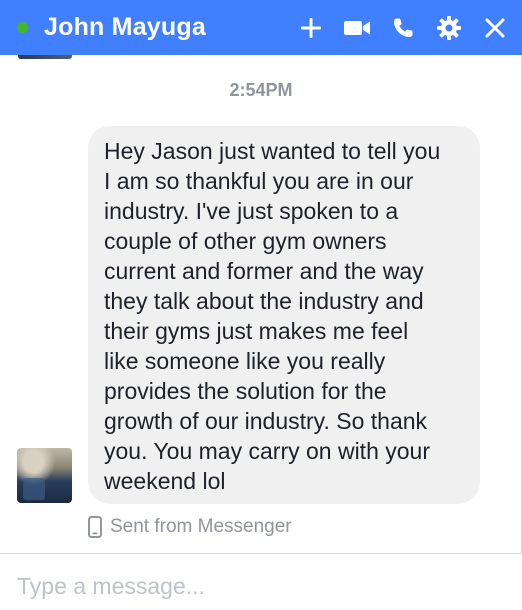 This screenshot has height=610, width=522. I want to click on message-line: current and former and the way, so click(264, 271).